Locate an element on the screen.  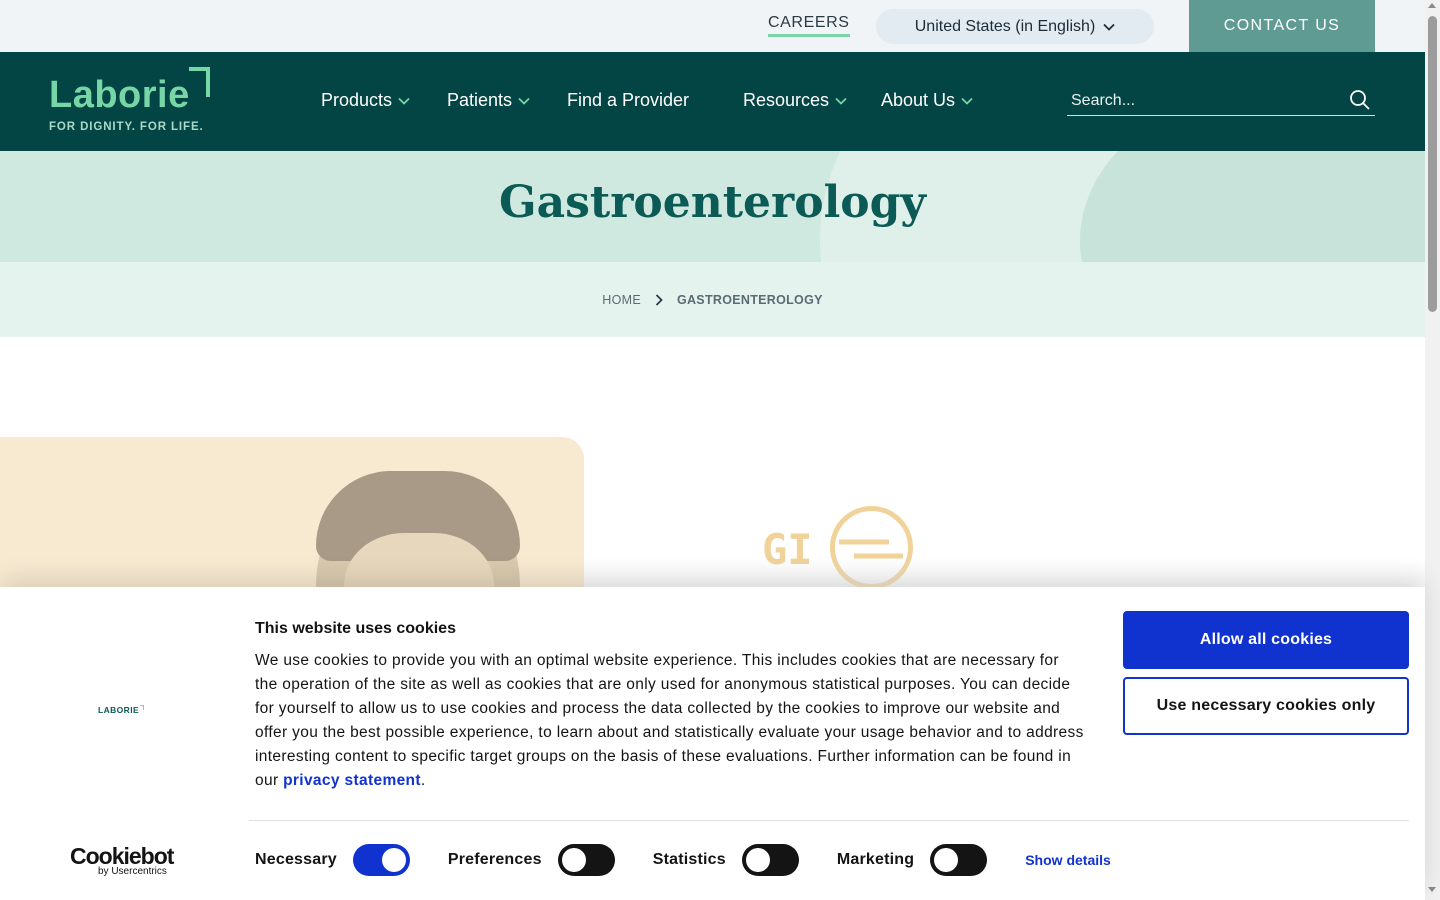
cookie-laborie-logo: LABORIE is located at coordinates (121, 710).